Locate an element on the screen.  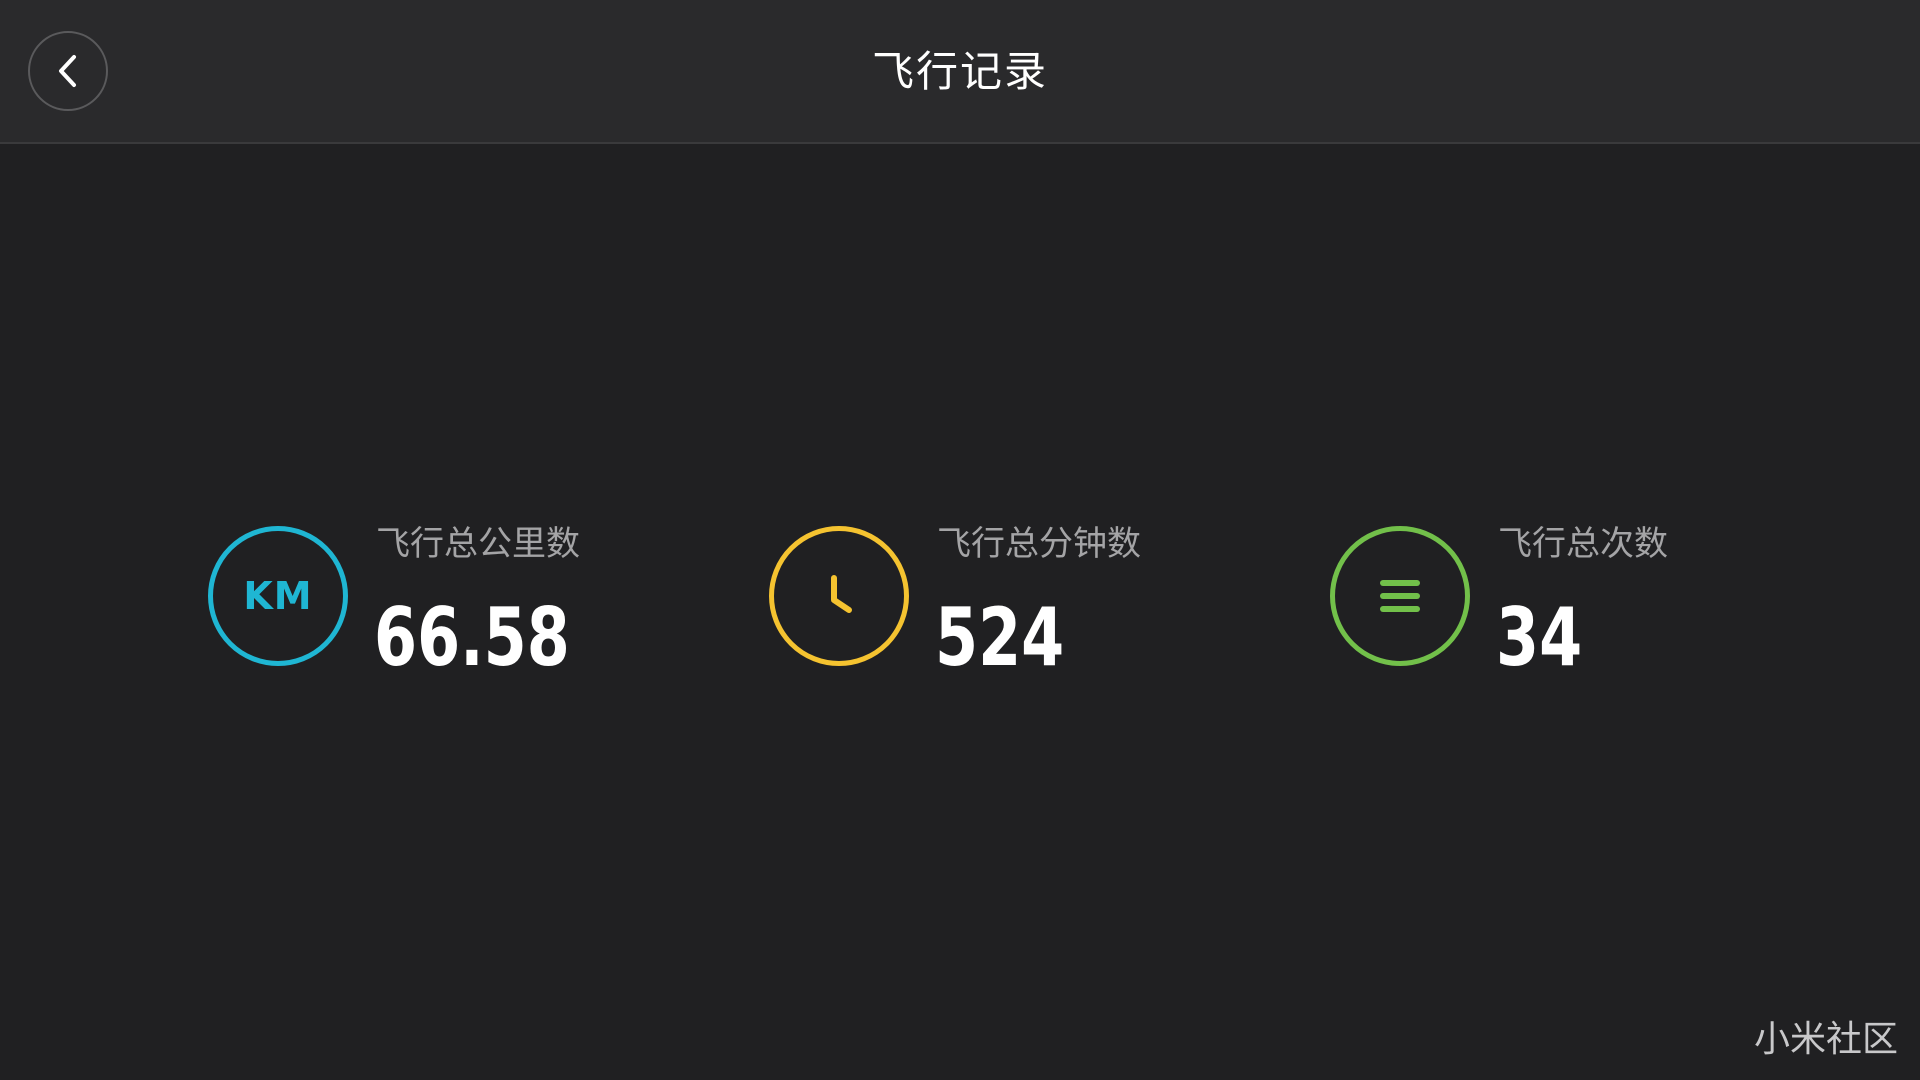
chevron-left-icon is located at coordinates (68, 71).